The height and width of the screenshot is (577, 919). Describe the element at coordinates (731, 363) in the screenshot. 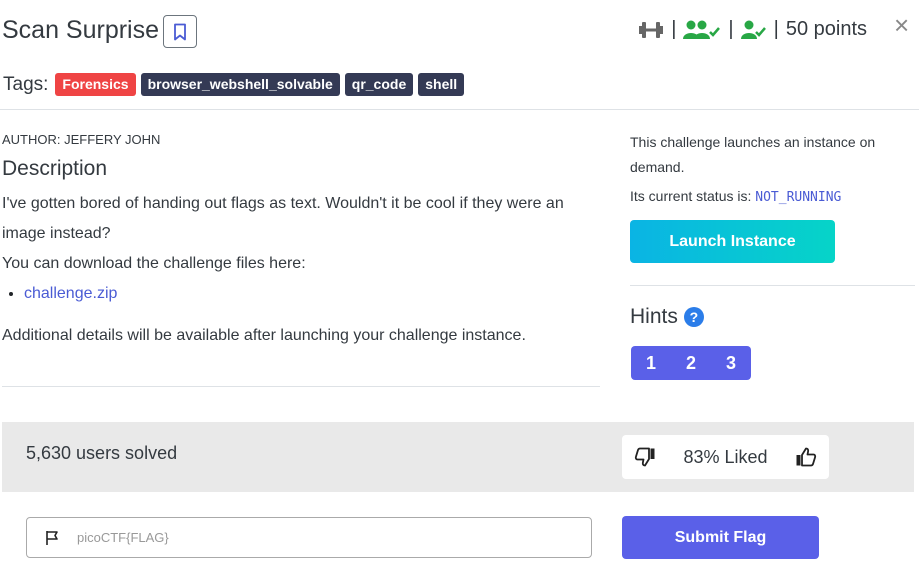

I see `hint-3-button: 3` at that location.